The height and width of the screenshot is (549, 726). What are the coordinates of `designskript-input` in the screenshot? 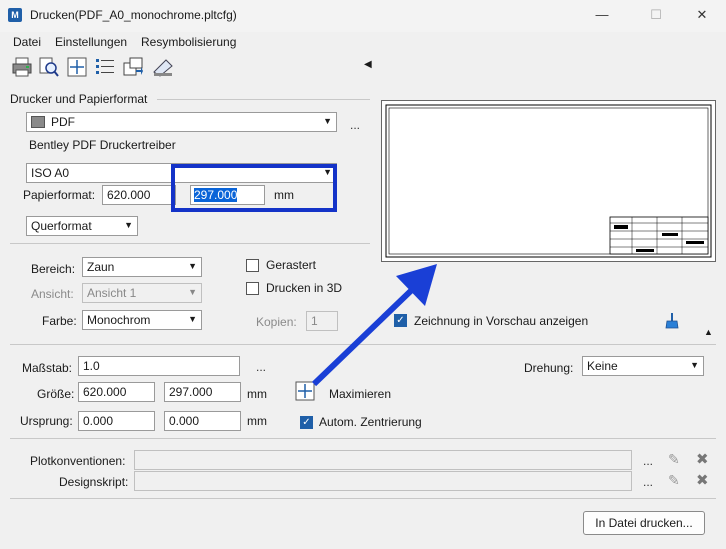 It's located at (383, 481).